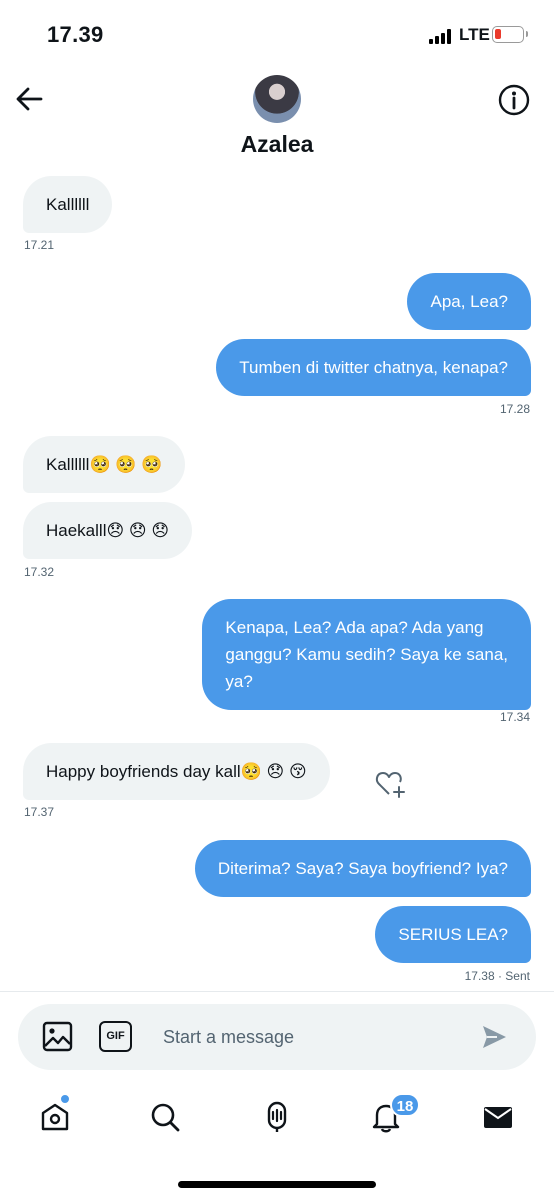  What do you see at coordinates (391, 784) in the screenshot?
I see `add-reaction-icon` at bounding box center [391, 784].